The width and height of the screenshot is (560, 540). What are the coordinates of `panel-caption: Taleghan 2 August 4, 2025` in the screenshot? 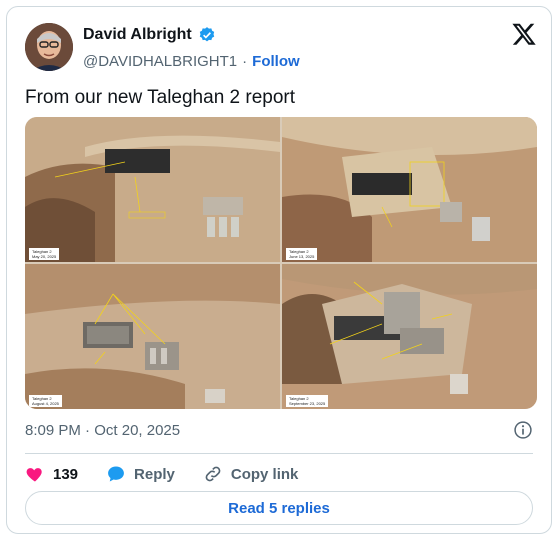 It's located at (45, 401).